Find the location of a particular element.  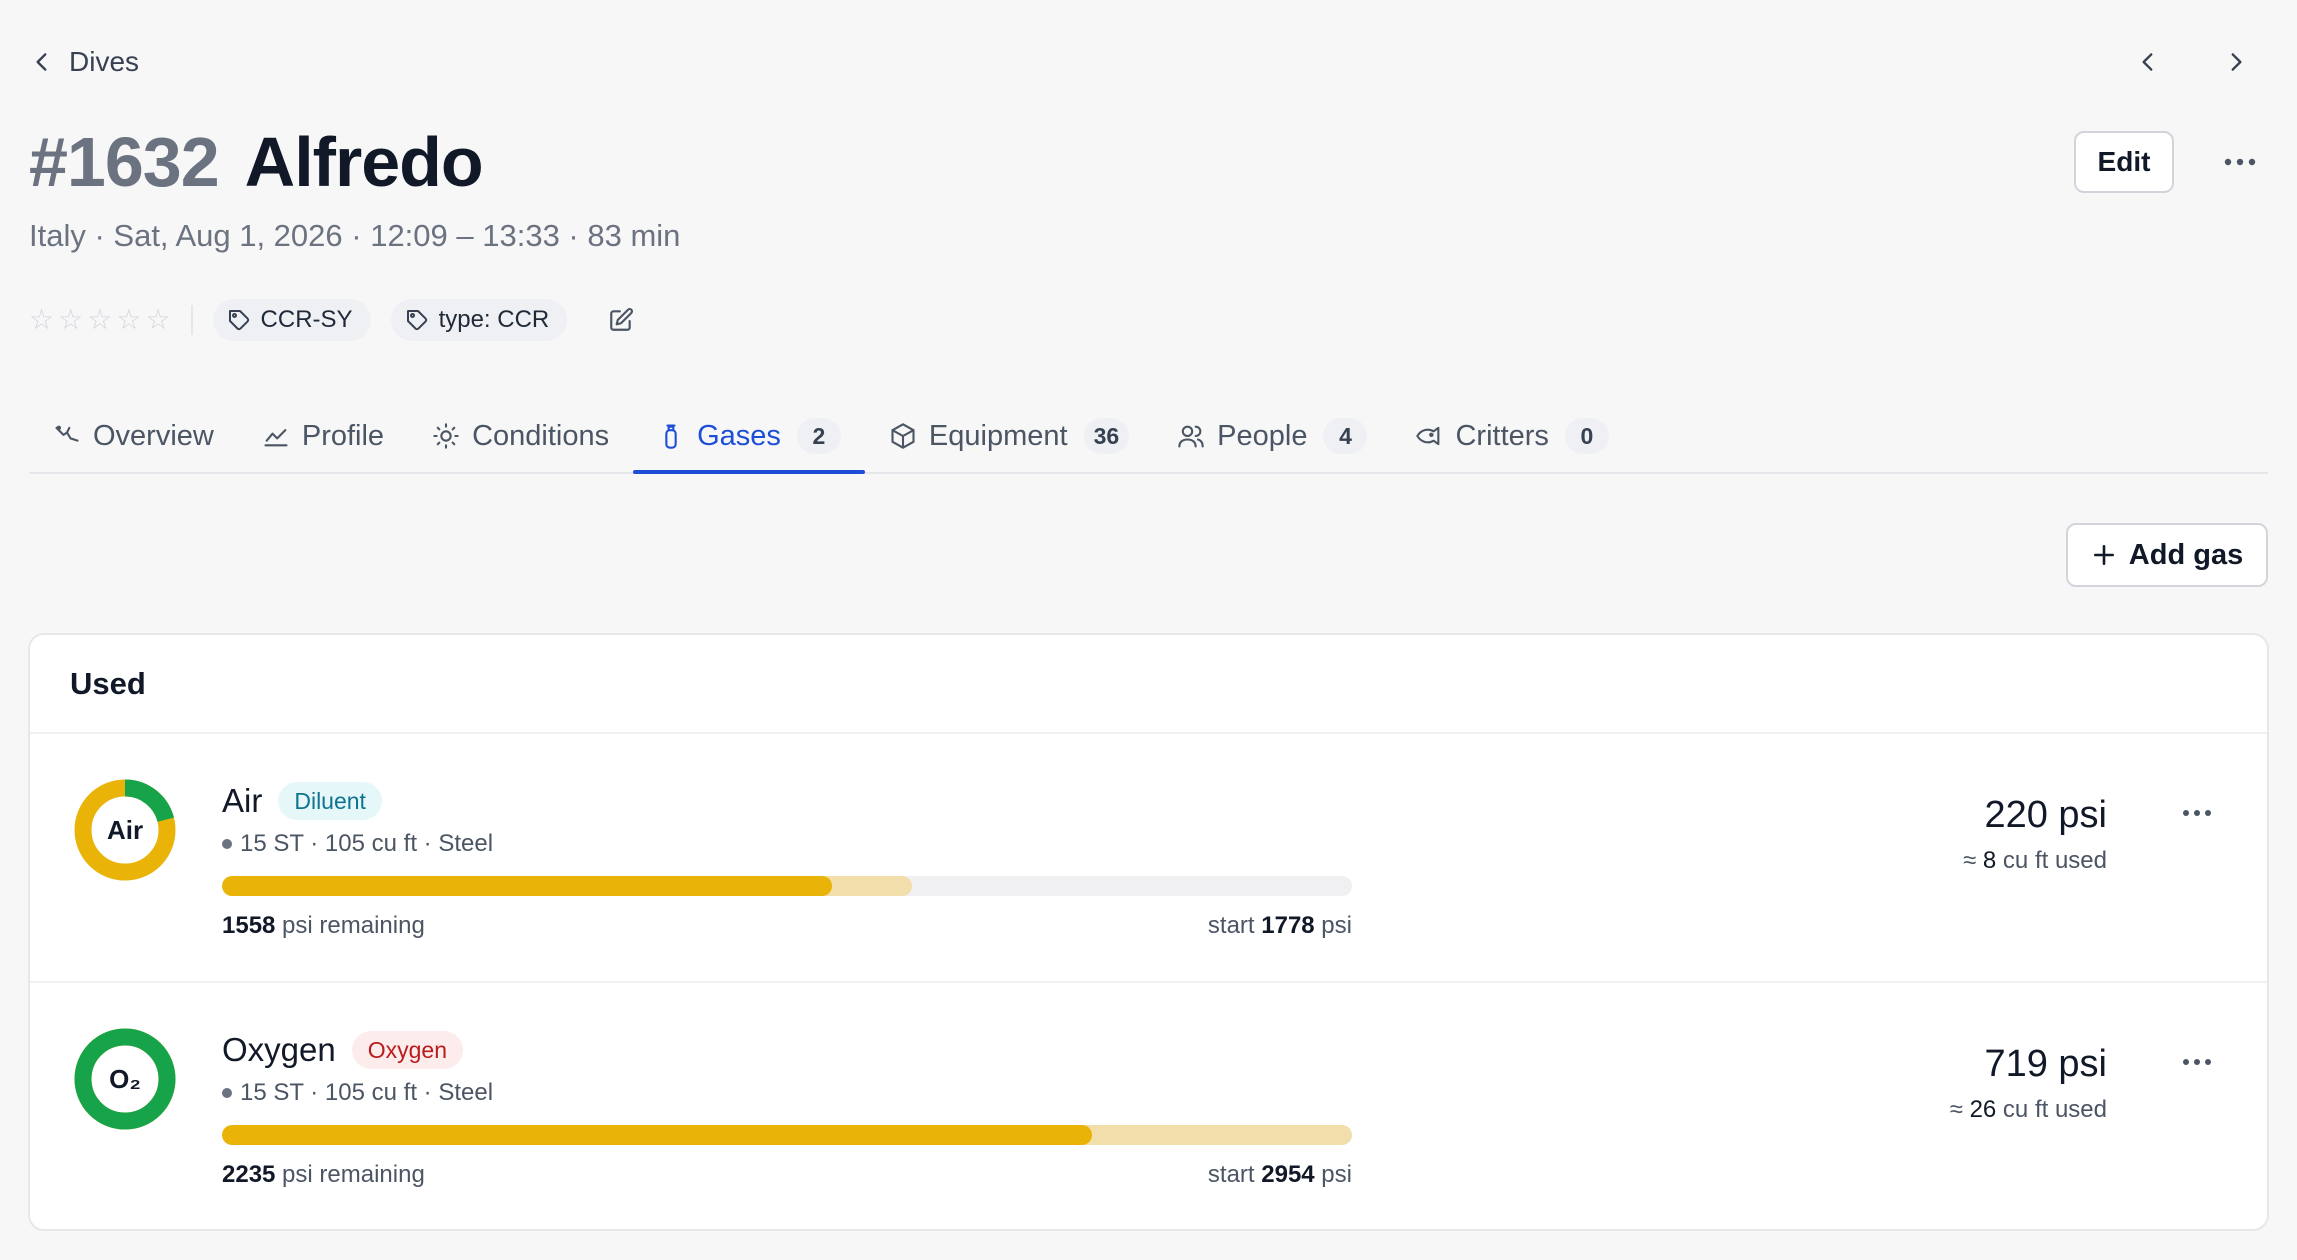

used-pressure-value: 220 is located at coordinates (2016, 815).